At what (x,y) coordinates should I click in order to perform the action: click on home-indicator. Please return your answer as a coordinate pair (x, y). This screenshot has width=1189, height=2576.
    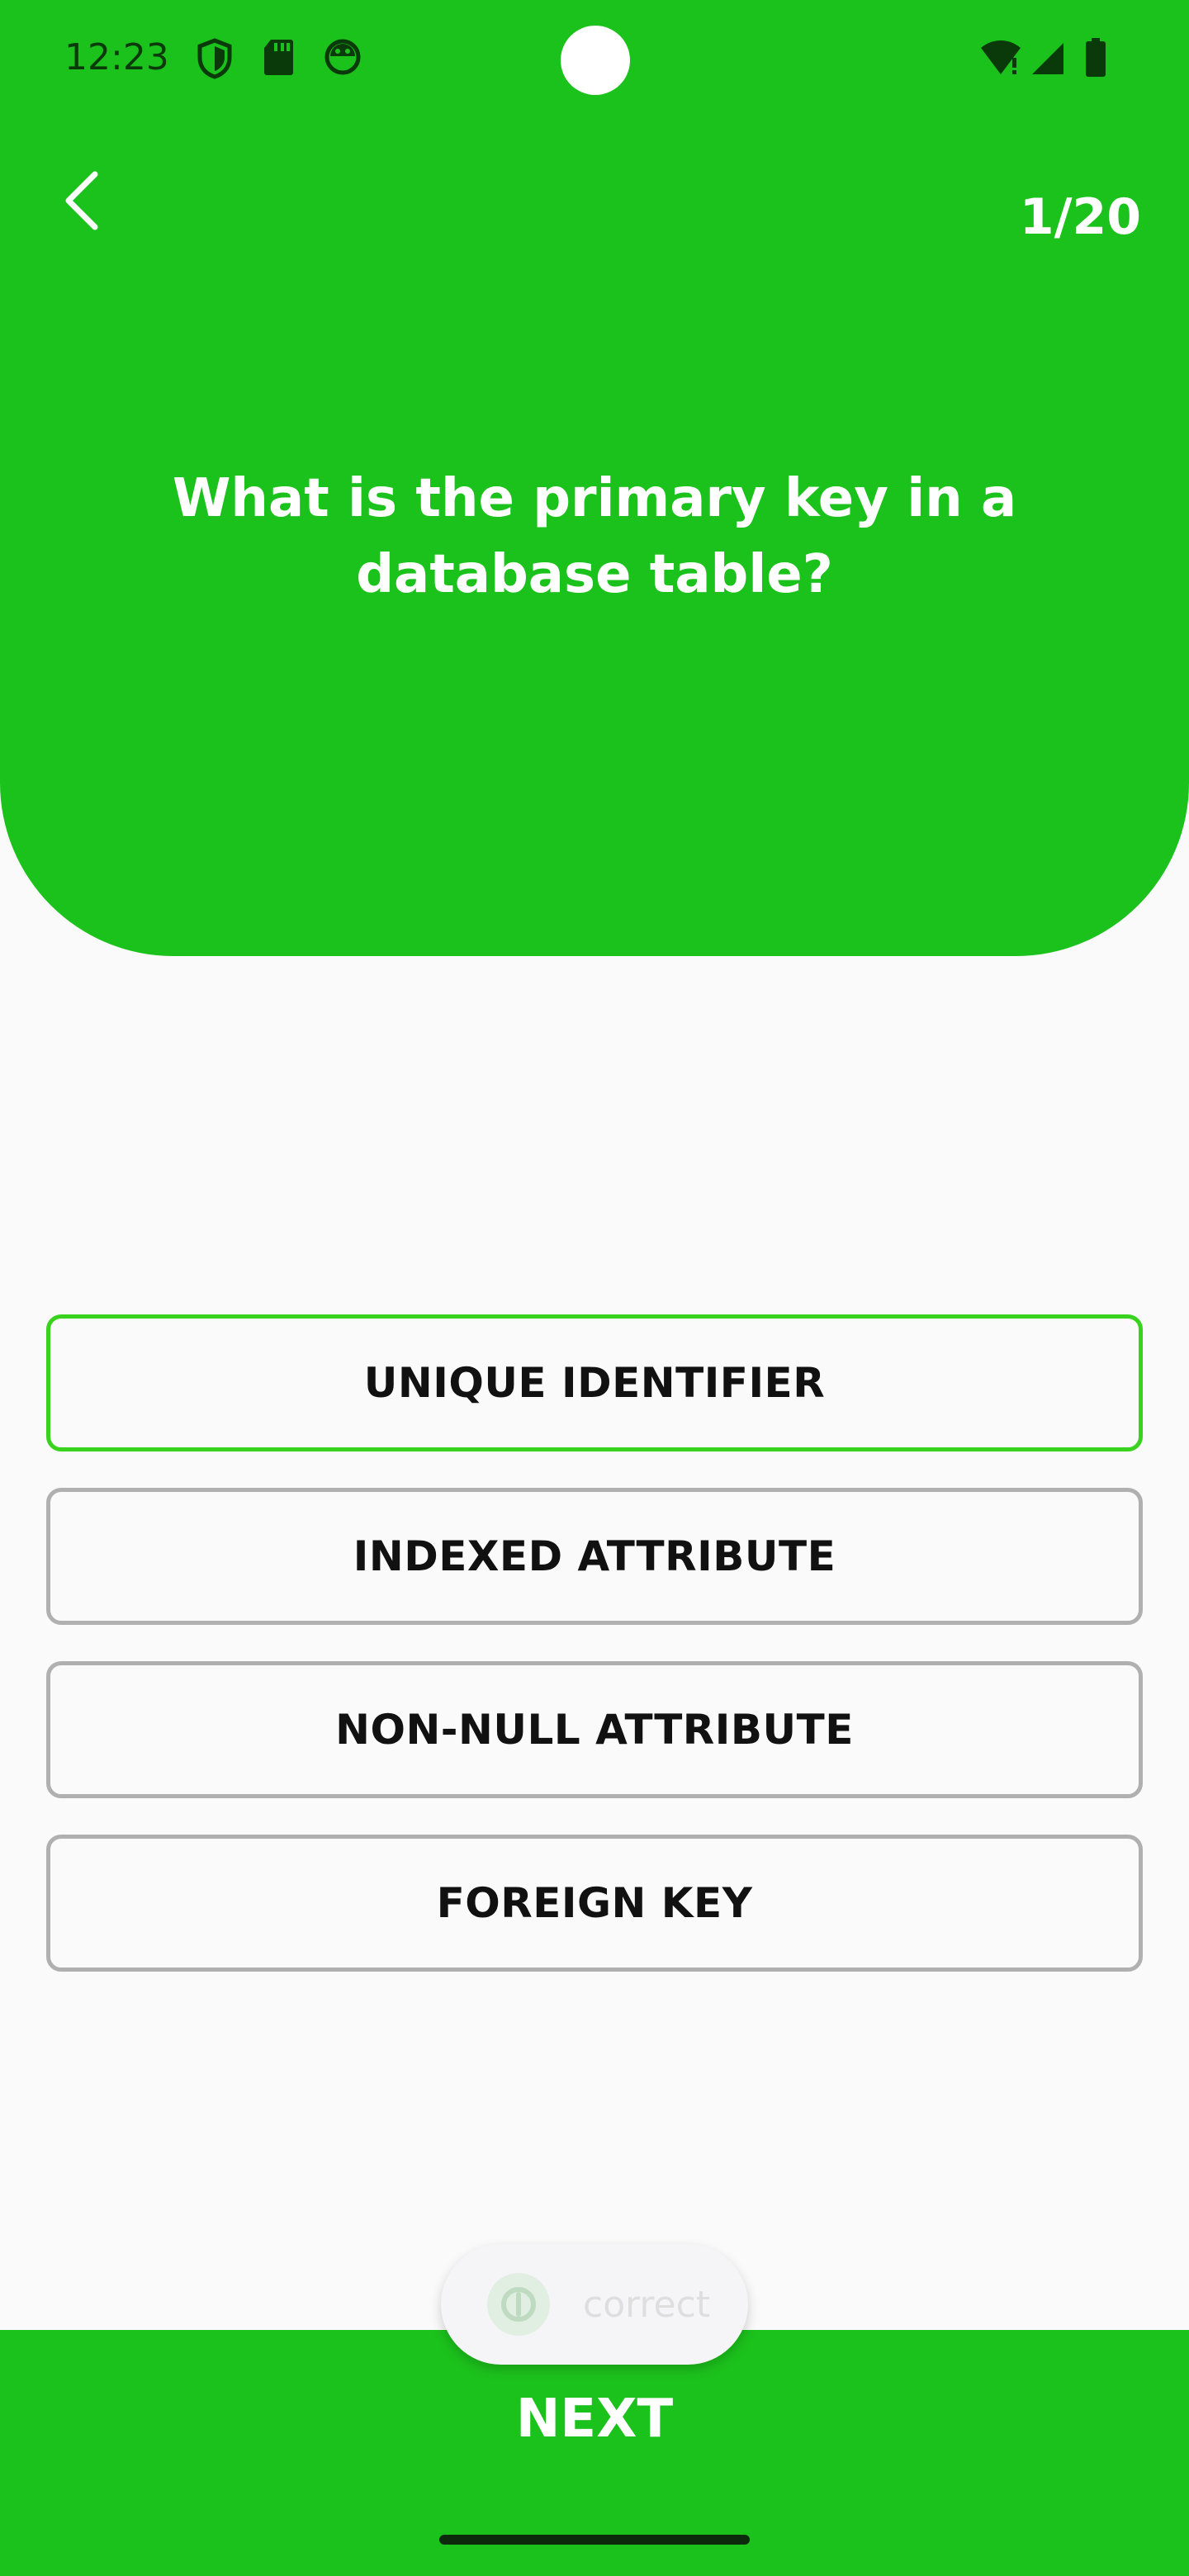
    Looking at the image, I should click on (594, 2540).